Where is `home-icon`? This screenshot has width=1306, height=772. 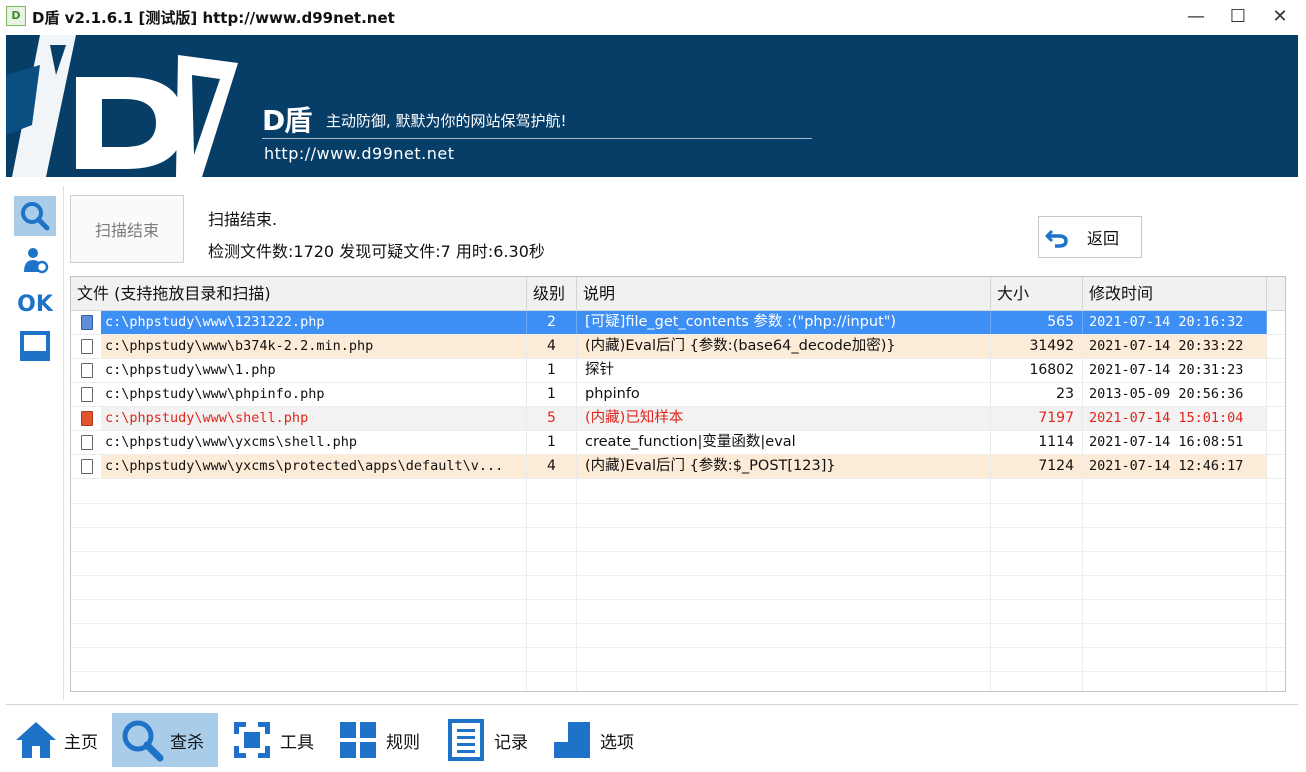 home-icon is located at coordinates (36, 740).